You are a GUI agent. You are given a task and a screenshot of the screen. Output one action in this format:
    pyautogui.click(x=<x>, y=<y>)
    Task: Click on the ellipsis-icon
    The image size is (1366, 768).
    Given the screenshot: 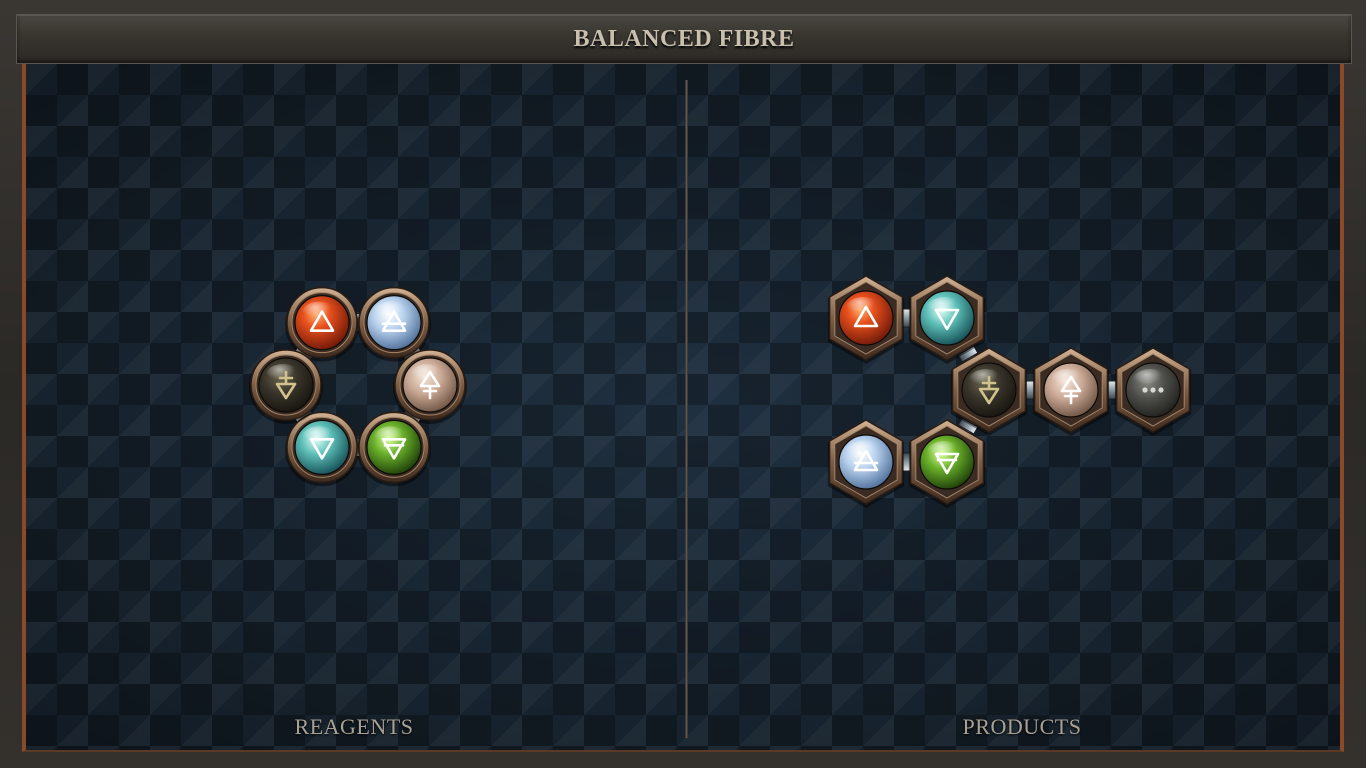 What is the action you would take?
    pyautogui.click(x=1153, y=390)
    